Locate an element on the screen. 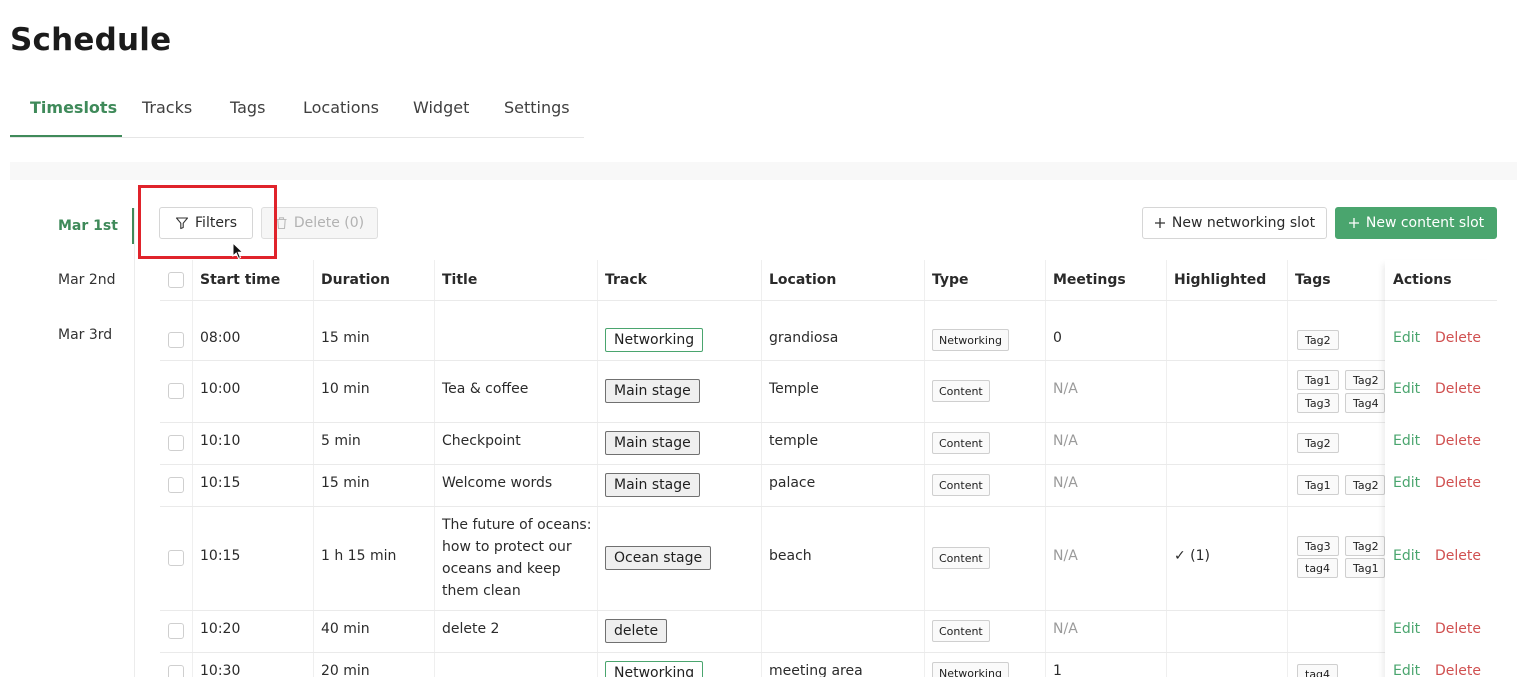 This screenshot has height=677, width=1517. highlighted-cell: ✓ (1) is located at coordinates (1192, 556).